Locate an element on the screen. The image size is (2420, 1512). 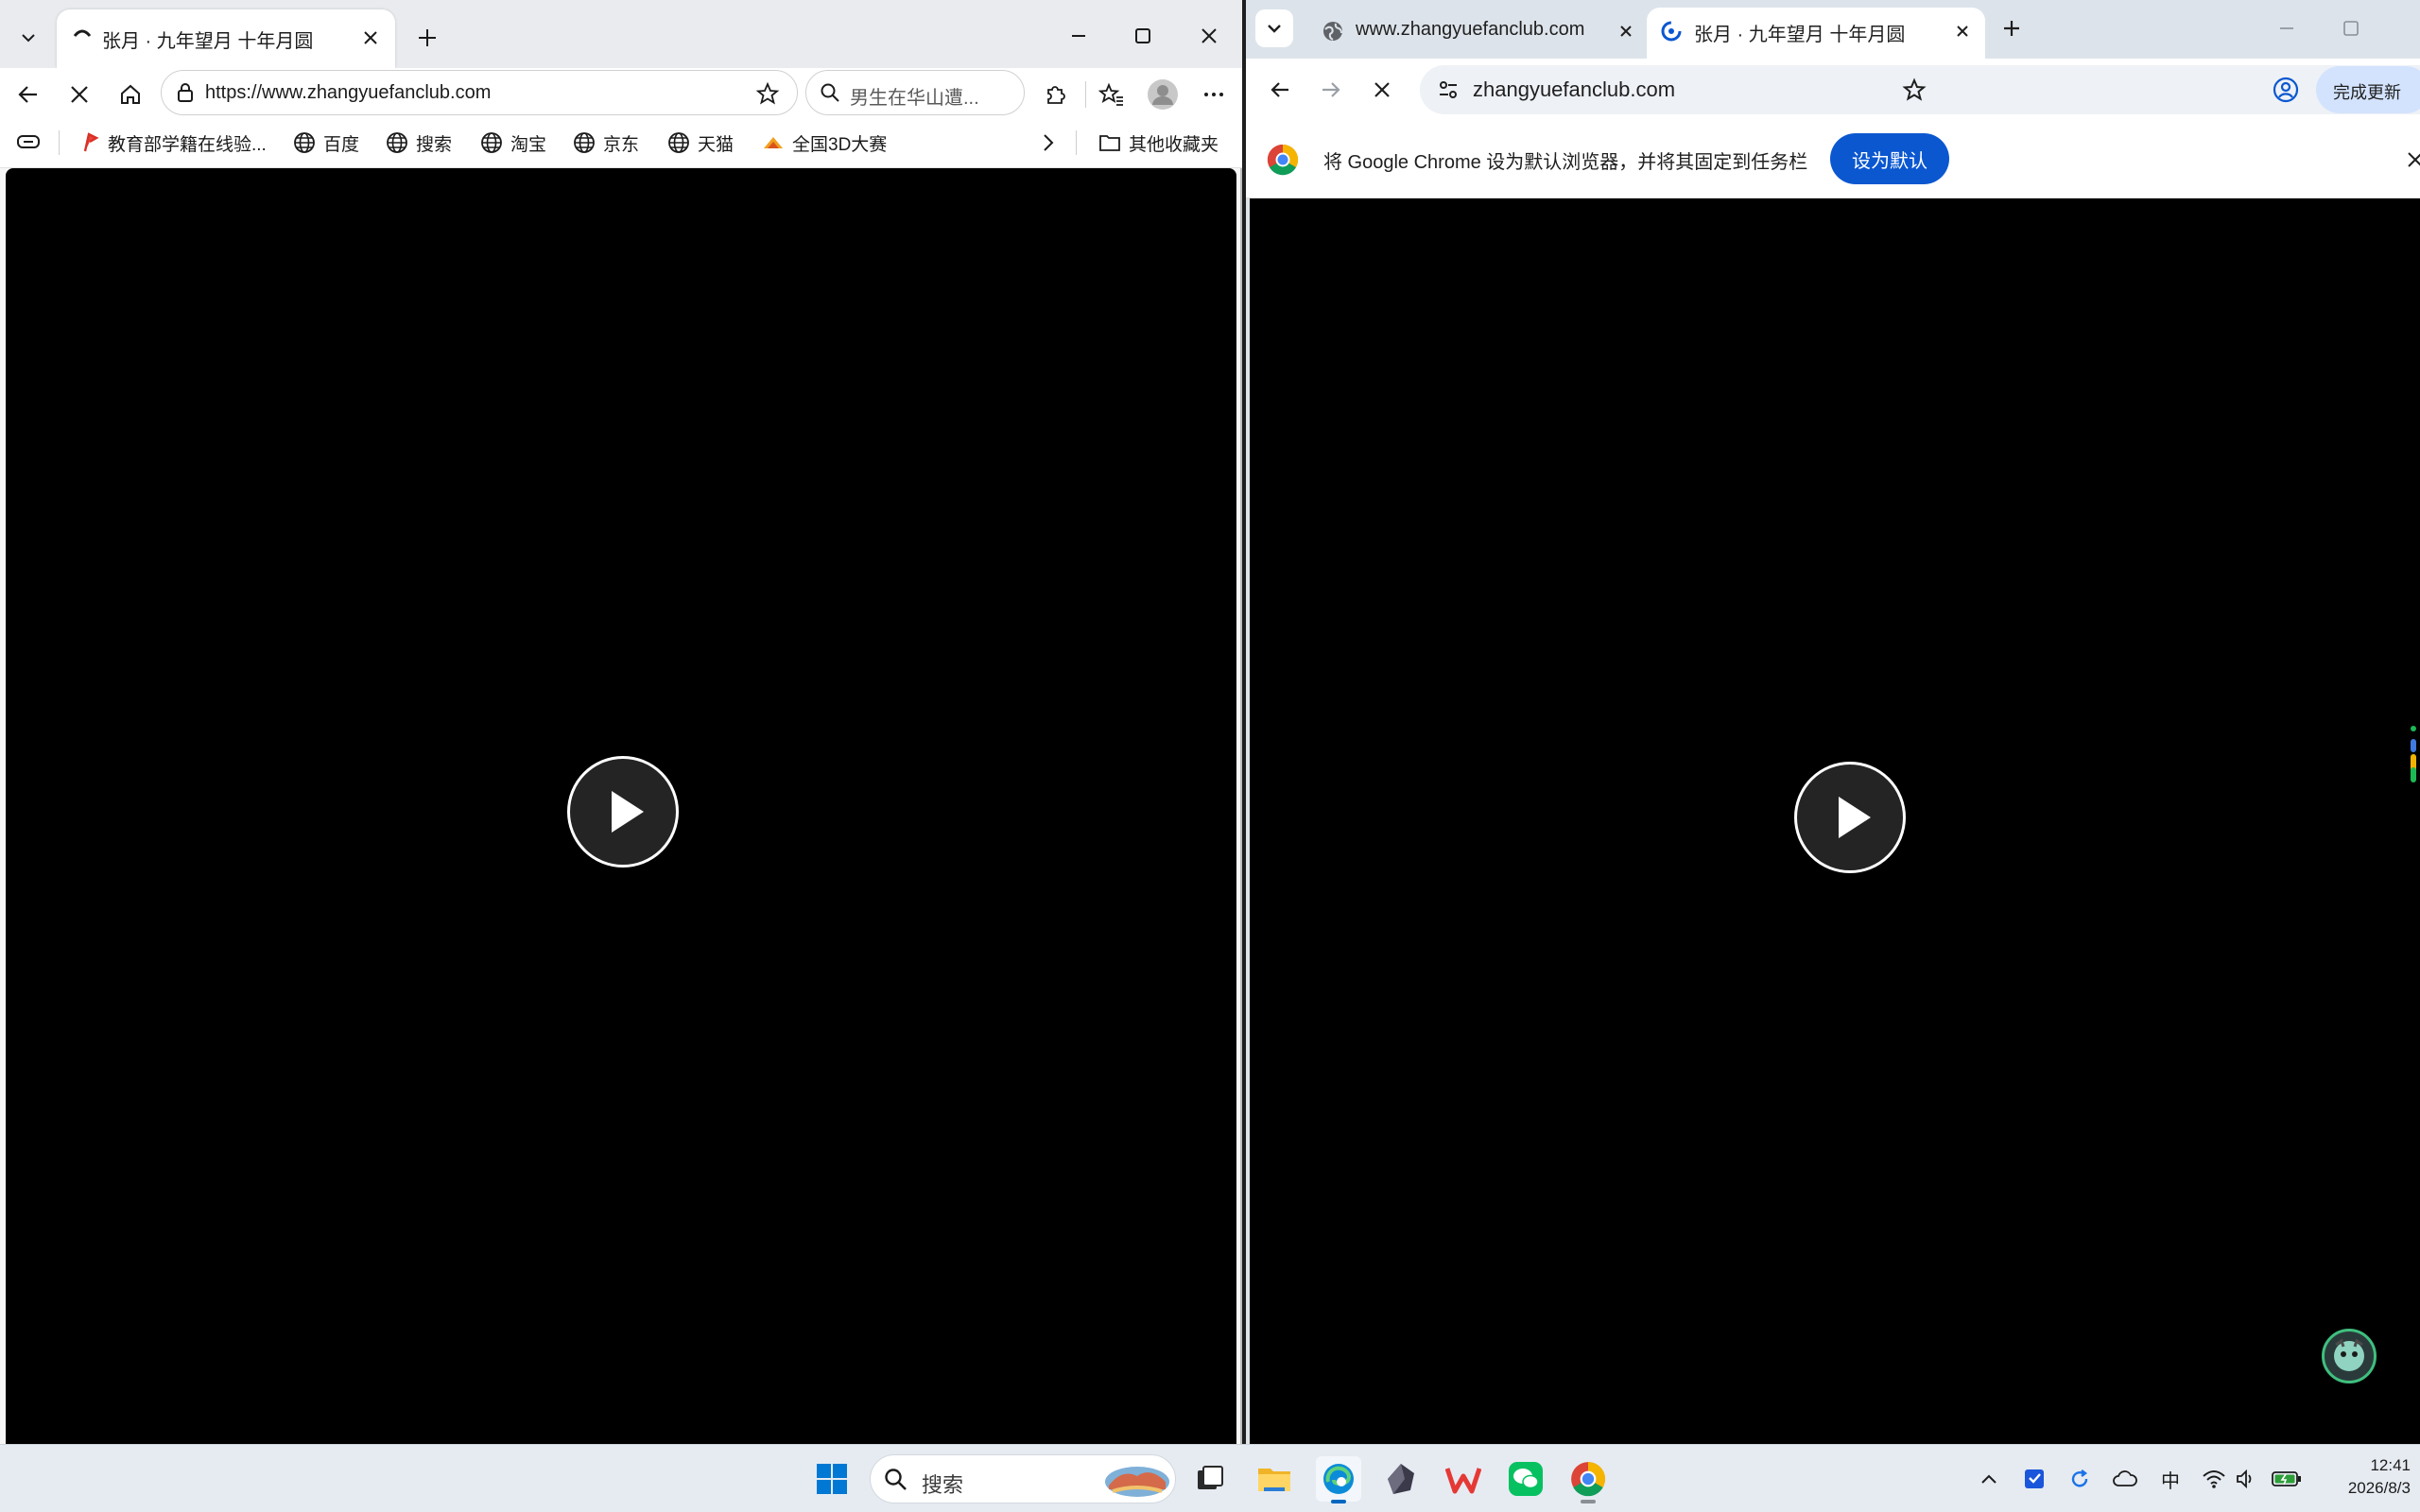
taskbar-search-box: 搜索 is located at coordinates (1023, 1478).